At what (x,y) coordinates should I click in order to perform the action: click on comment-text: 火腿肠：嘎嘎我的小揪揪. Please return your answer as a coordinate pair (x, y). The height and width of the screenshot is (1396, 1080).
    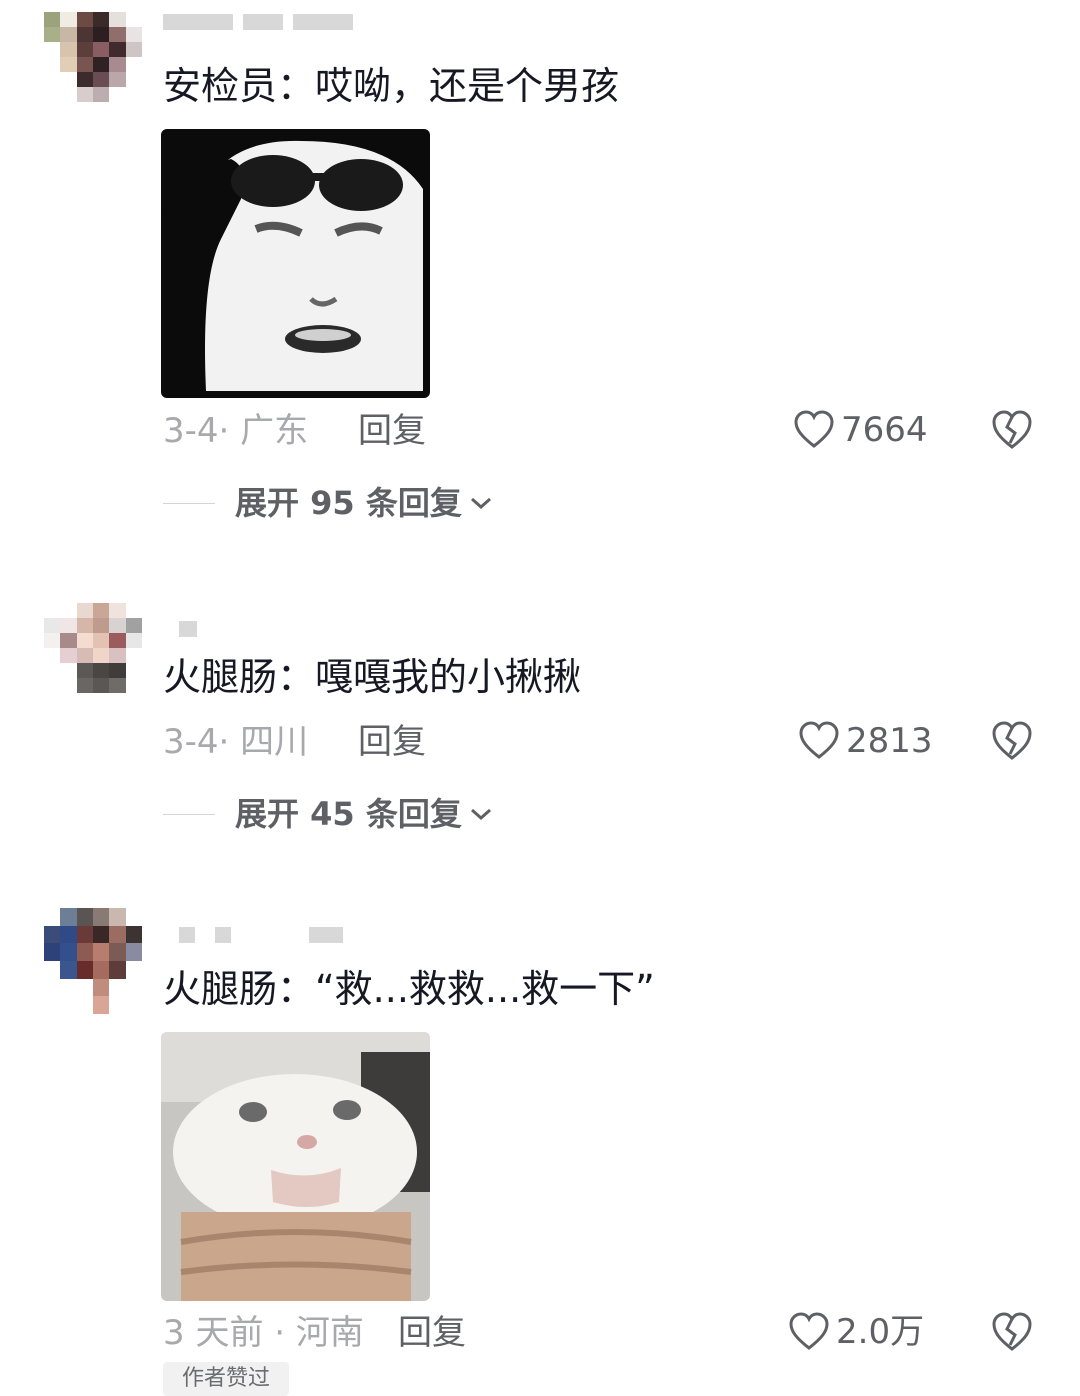
    Looking at the image, I should click on (372, 677).